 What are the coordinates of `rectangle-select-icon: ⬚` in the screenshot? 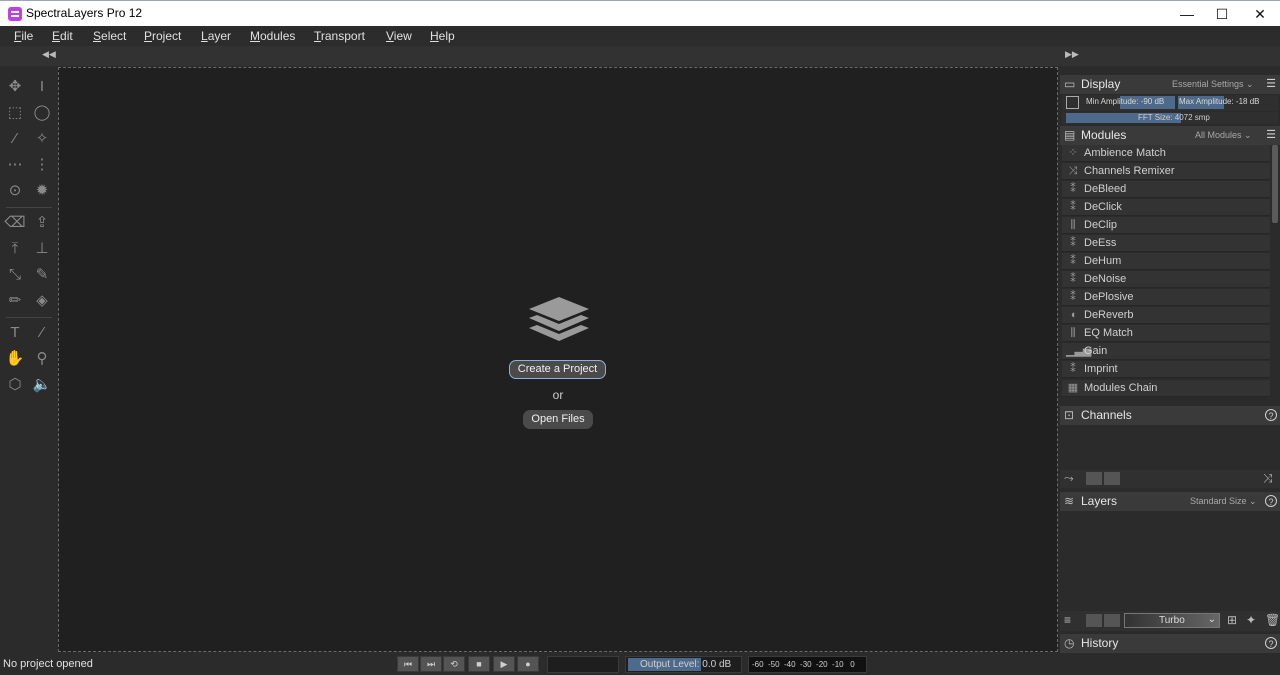 It's located at (15, 113).